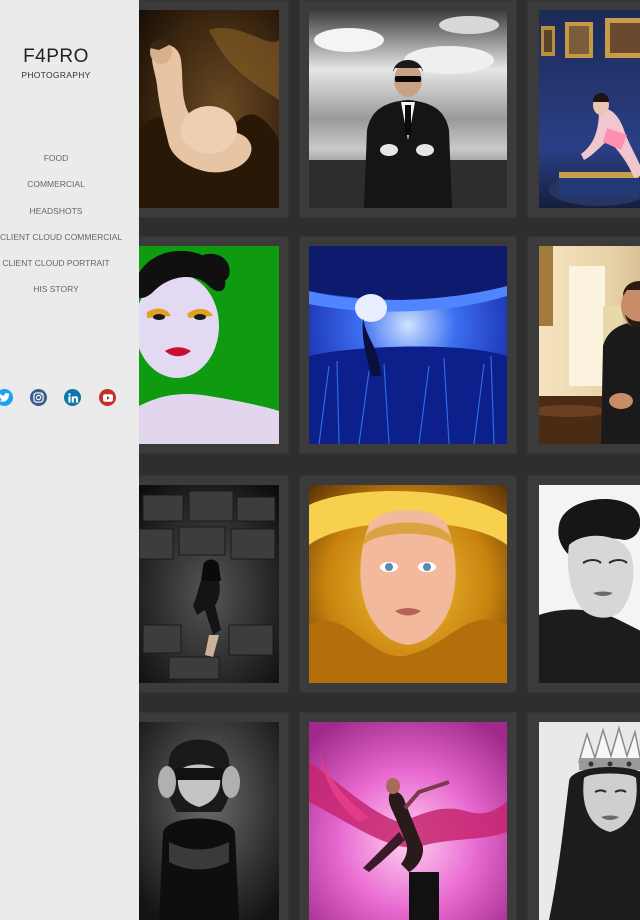 This screenshot has width=640, height=920. Describe the element at coordinates (56, 190) in the screenshot. I see `nav-item-commercial: COMMERCIAL` at that location.